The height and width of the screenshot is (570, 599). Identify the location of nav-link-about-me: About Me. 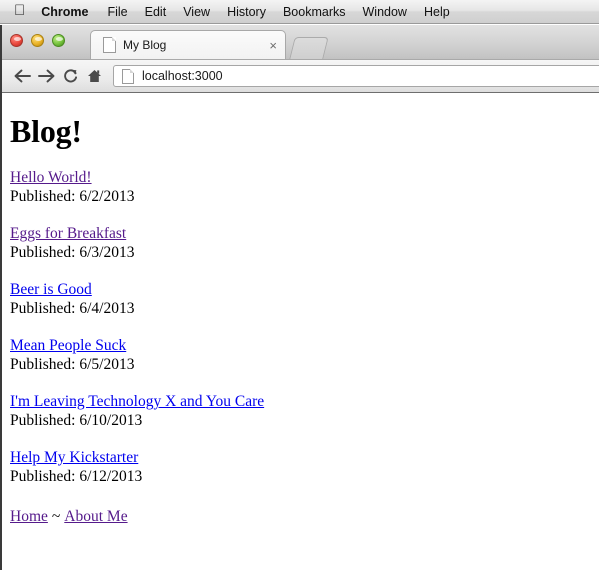
(95, 516).